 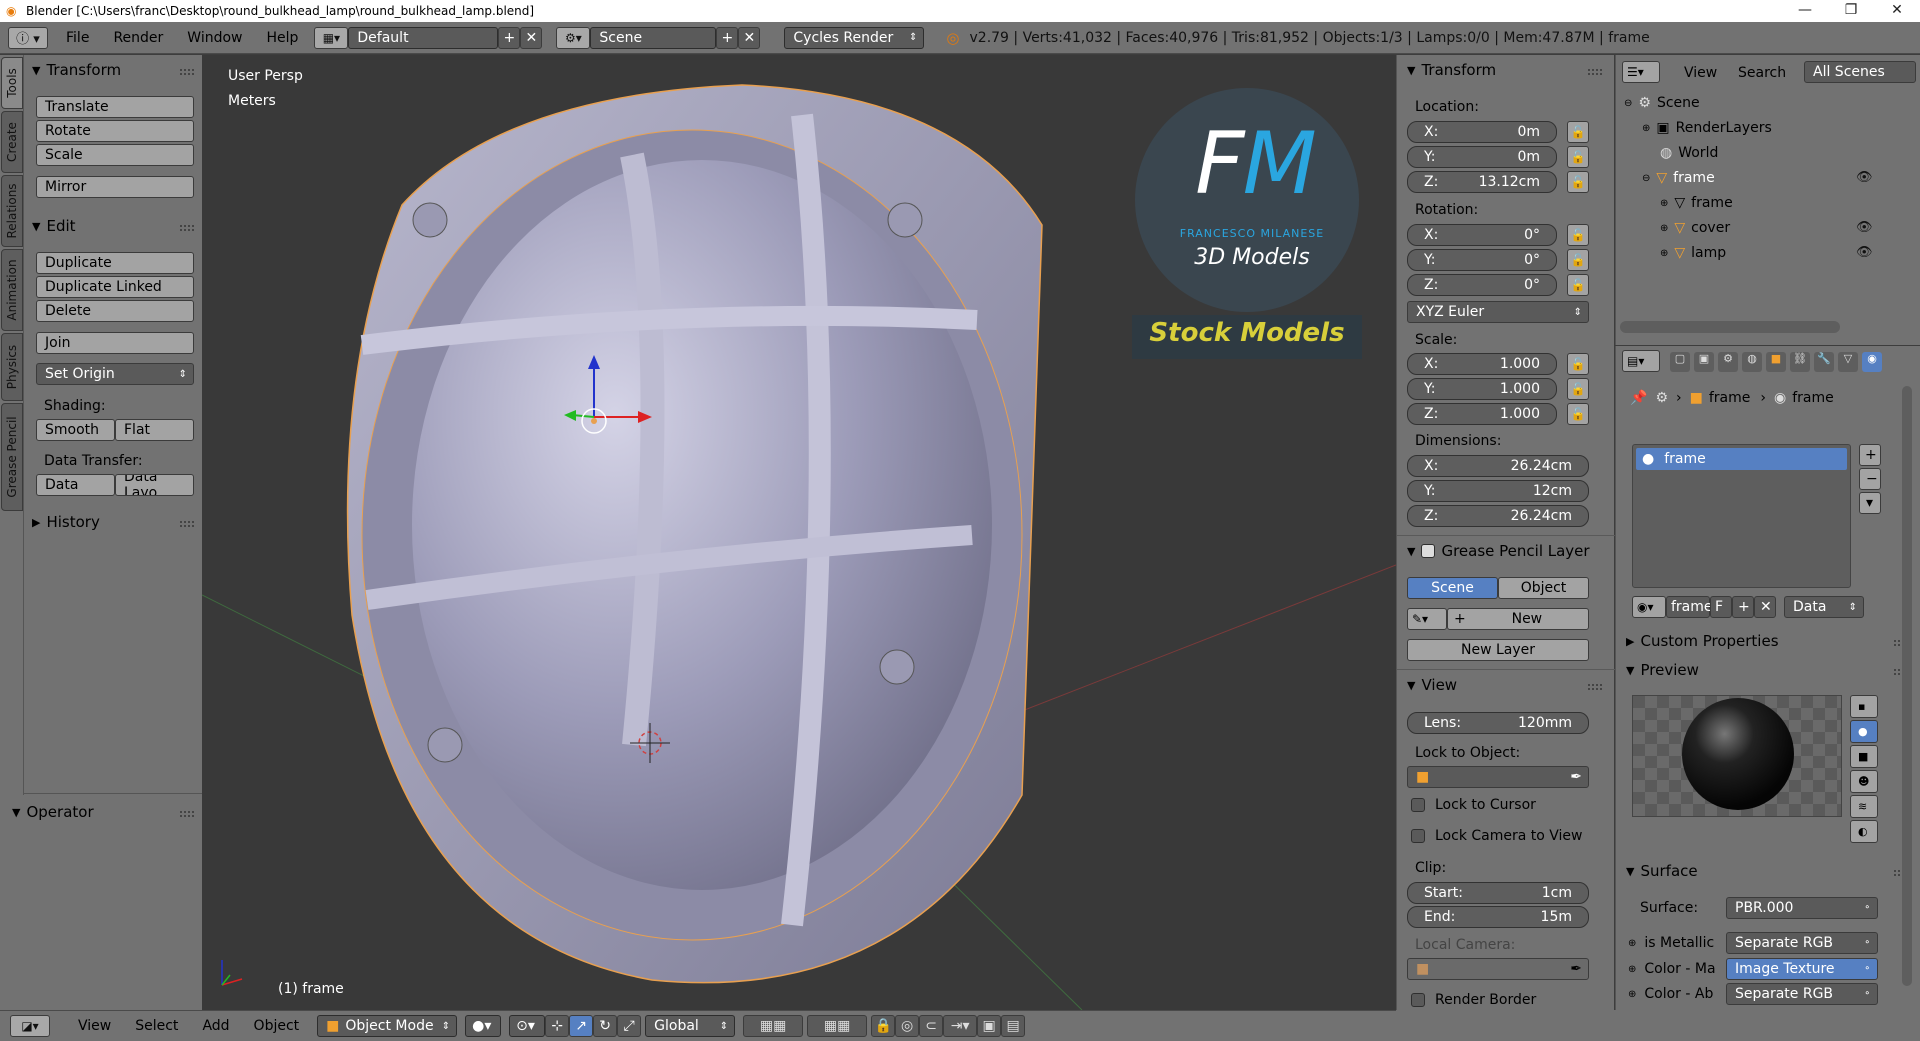 I want to click on scene-delete-button: ✕, so click(x=749, y=37).